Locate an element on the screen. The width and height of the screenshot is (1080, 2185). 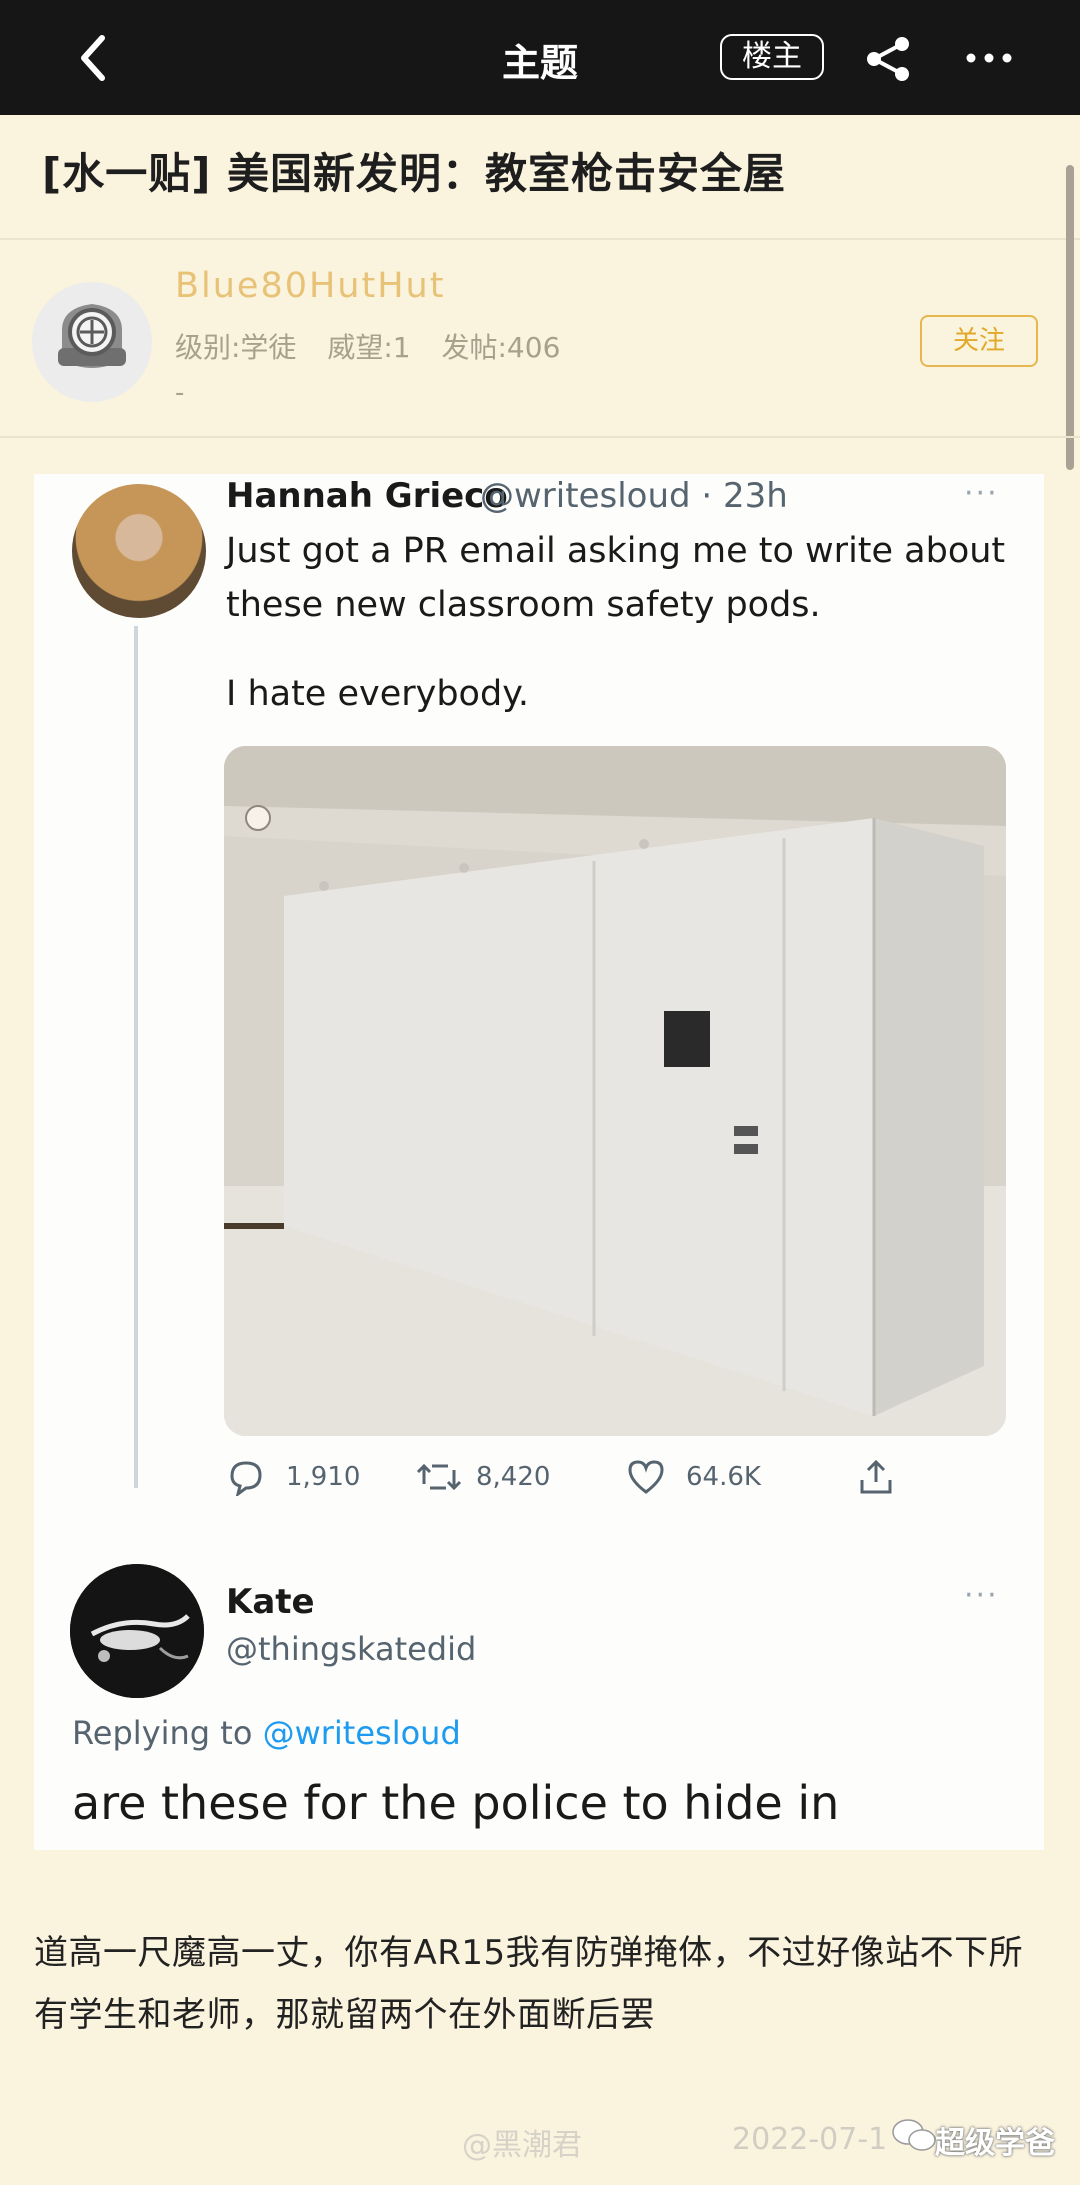
top-nav-bar: 主题 楼主 is located at coordinates (540, 57).